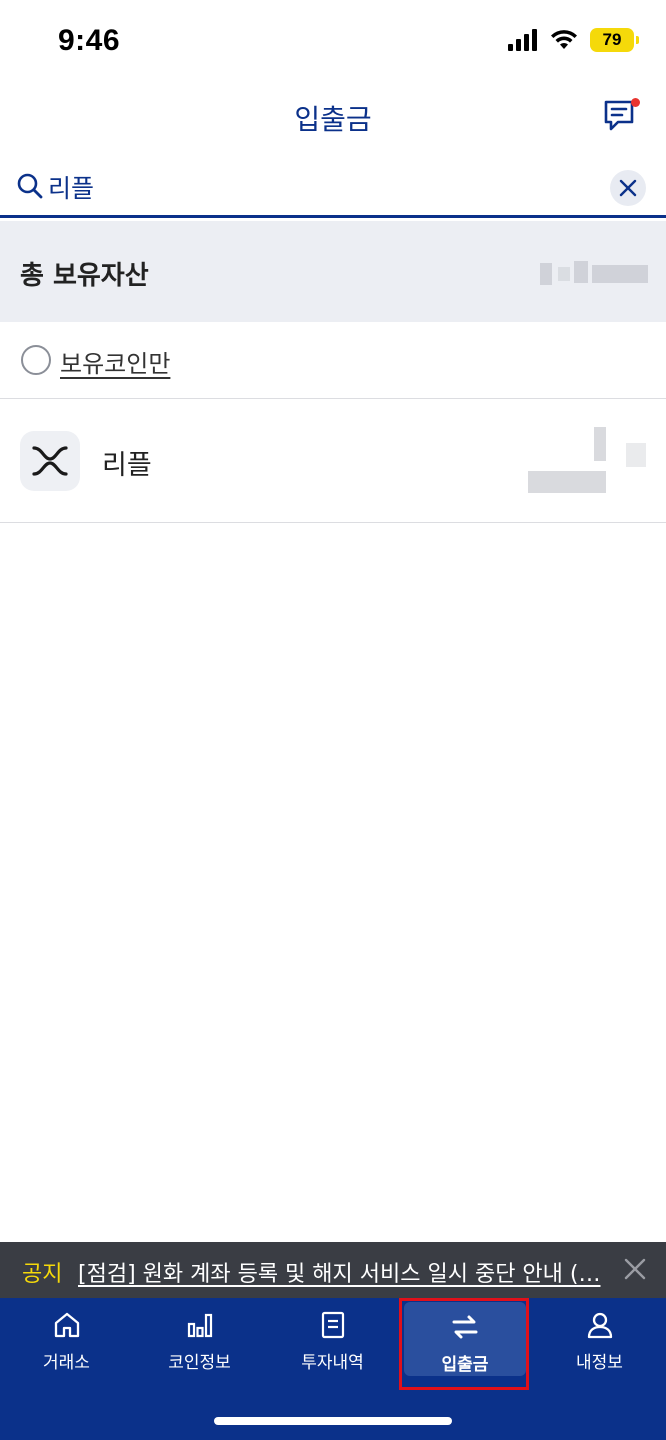 The image size is (666, 1440). I want to click on user-icon, so click(599, 1325).